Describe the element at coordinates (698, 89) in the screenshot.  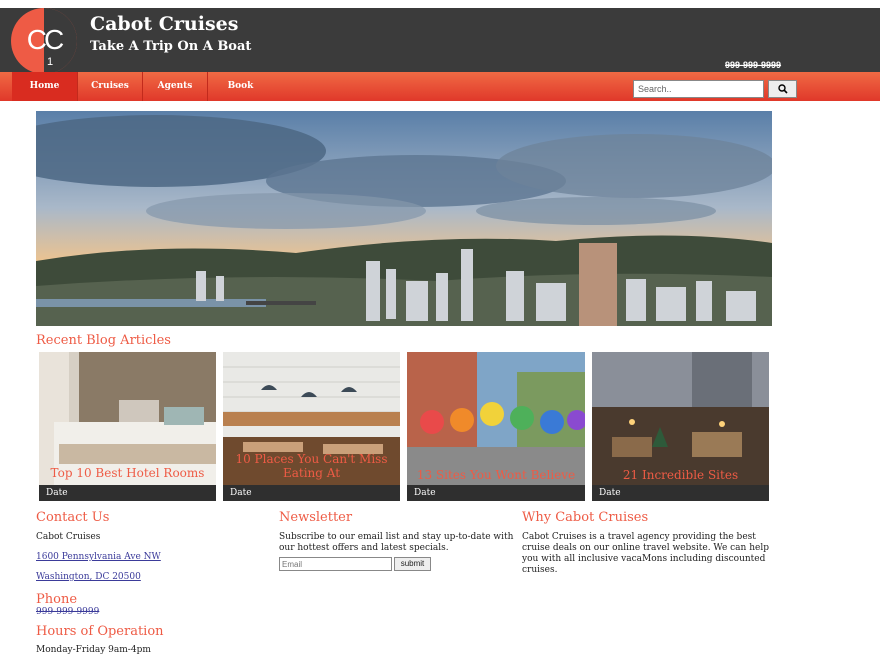
I see `search-input` at that location.